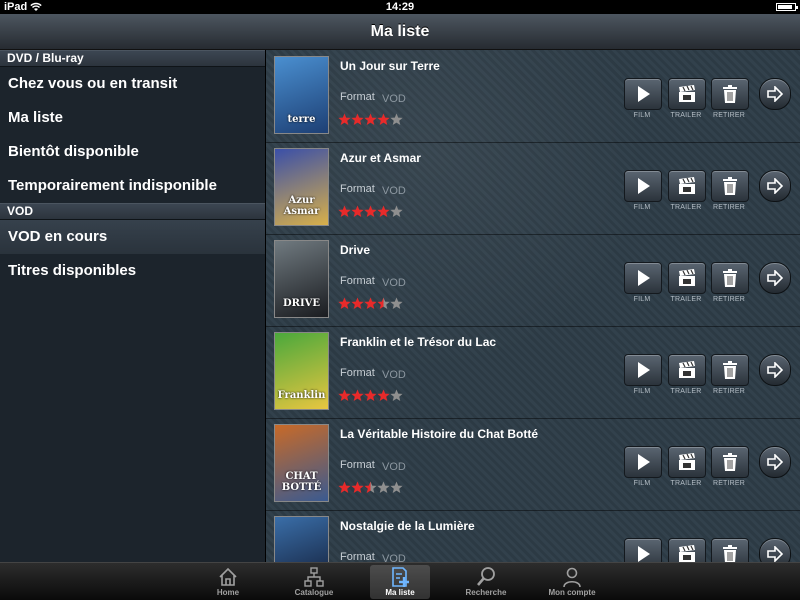  I want to click on tab-mon-compte: Mon compte, so click(572, 582).